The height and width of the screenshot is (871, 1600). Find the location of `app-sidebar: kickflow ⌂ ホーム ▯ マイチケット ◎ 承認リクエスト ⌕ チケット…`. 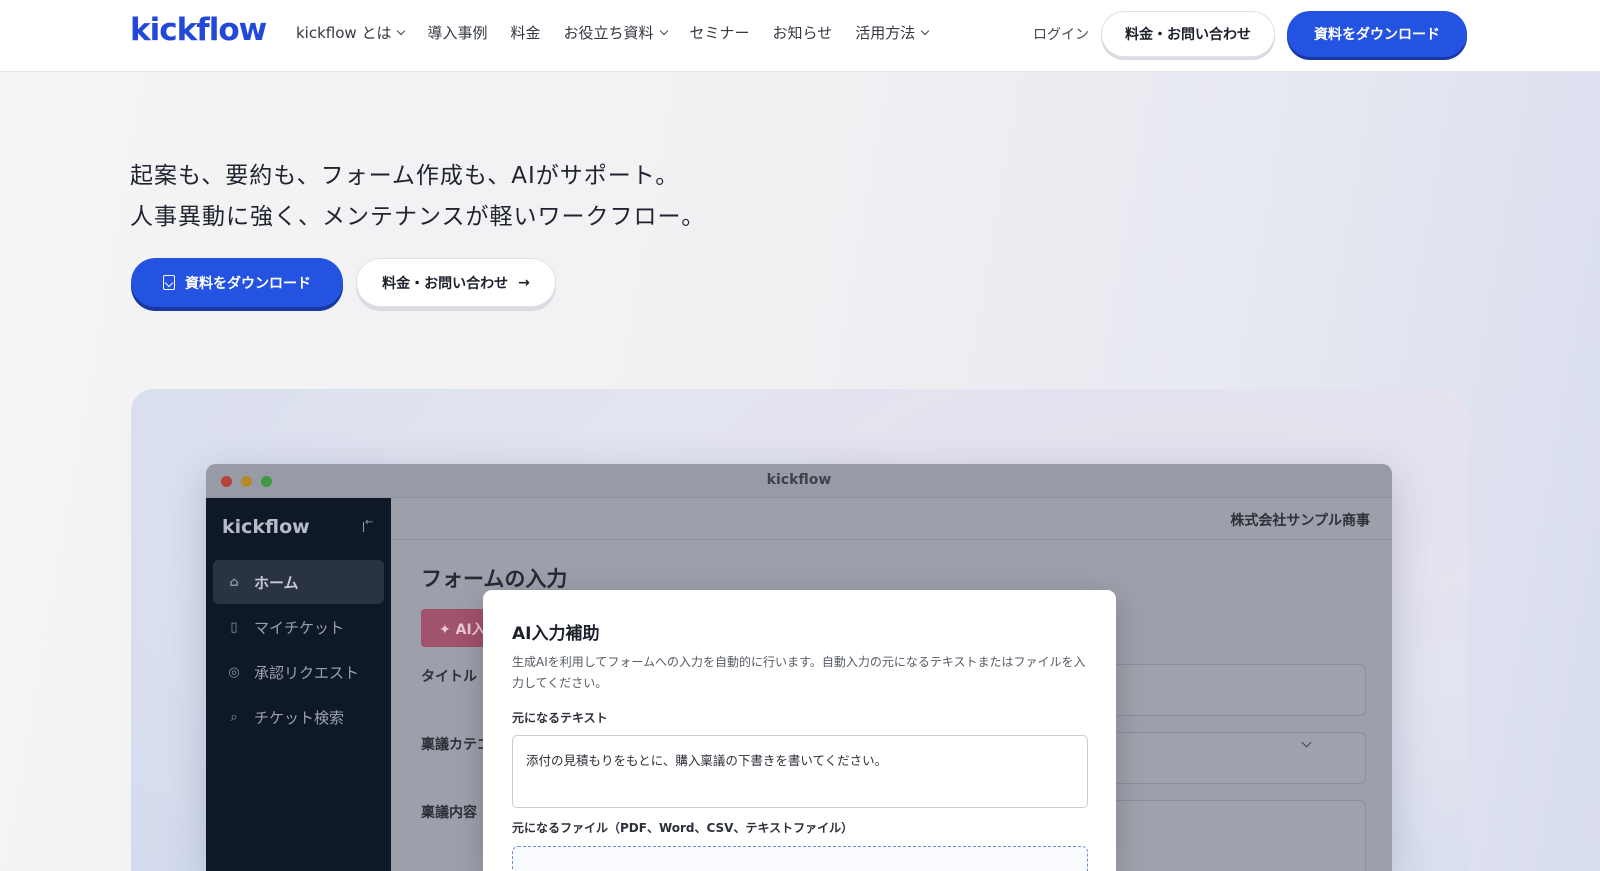

app-sidebar: kickflow ⌂ ホーム ▯ マイチケット ◎ 承認リクエスト ⌕ チケット… is located at coordinates (298, 684).